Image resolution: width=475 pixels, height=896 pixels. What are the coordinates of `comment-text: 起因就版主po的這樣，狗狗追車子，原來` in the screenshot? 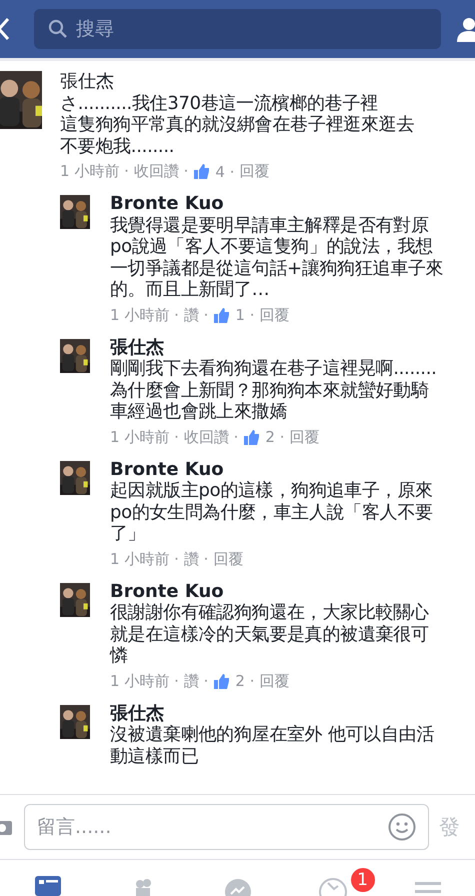 It's located at (271, 491).